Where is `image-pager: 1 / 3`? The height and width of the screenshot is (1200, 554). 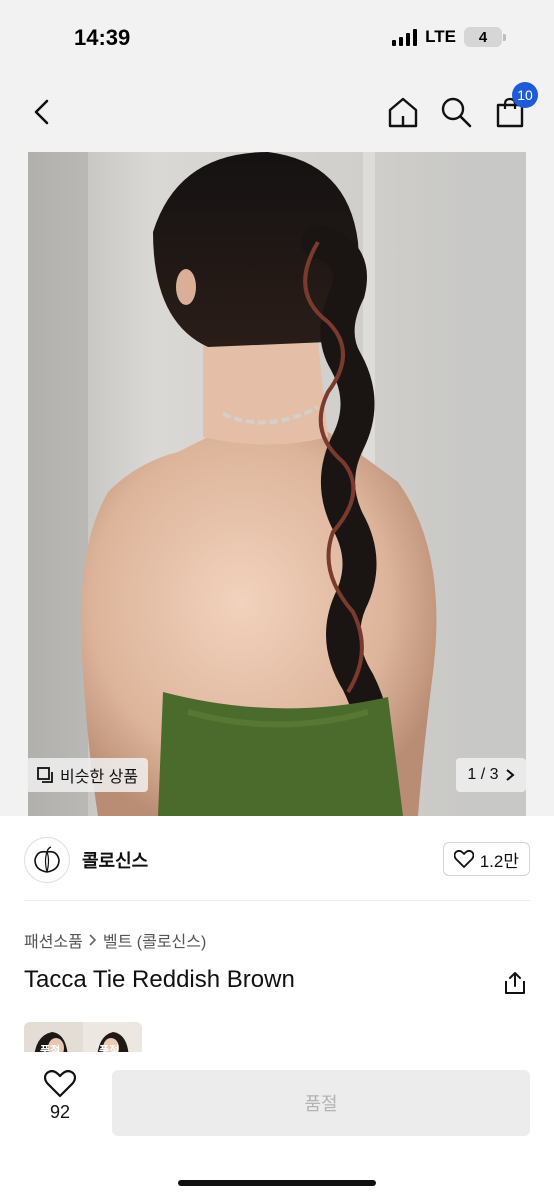 image-pager: 1 / 3 is located at coordinates (491, 775).